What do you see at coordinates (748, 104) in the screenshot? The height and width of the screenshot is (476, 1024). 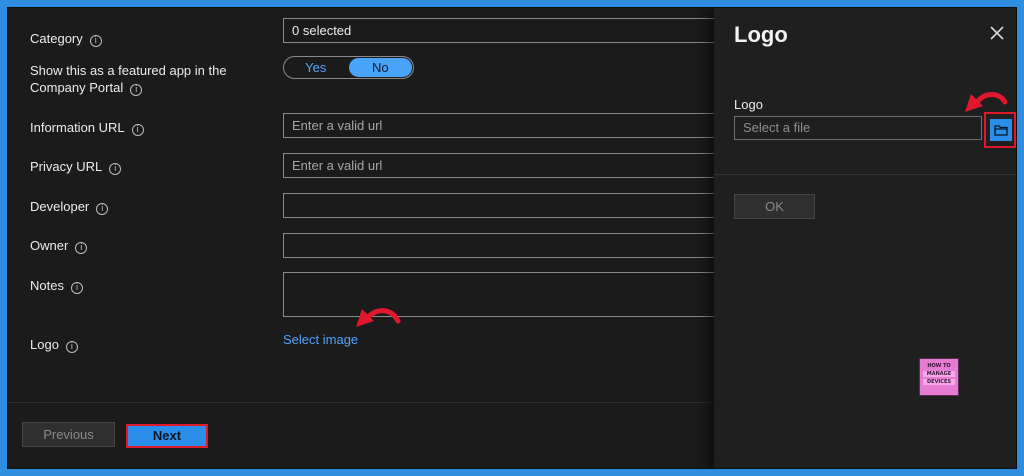 I see `logo-field-label: Logo` at bounding box center [748, 104].